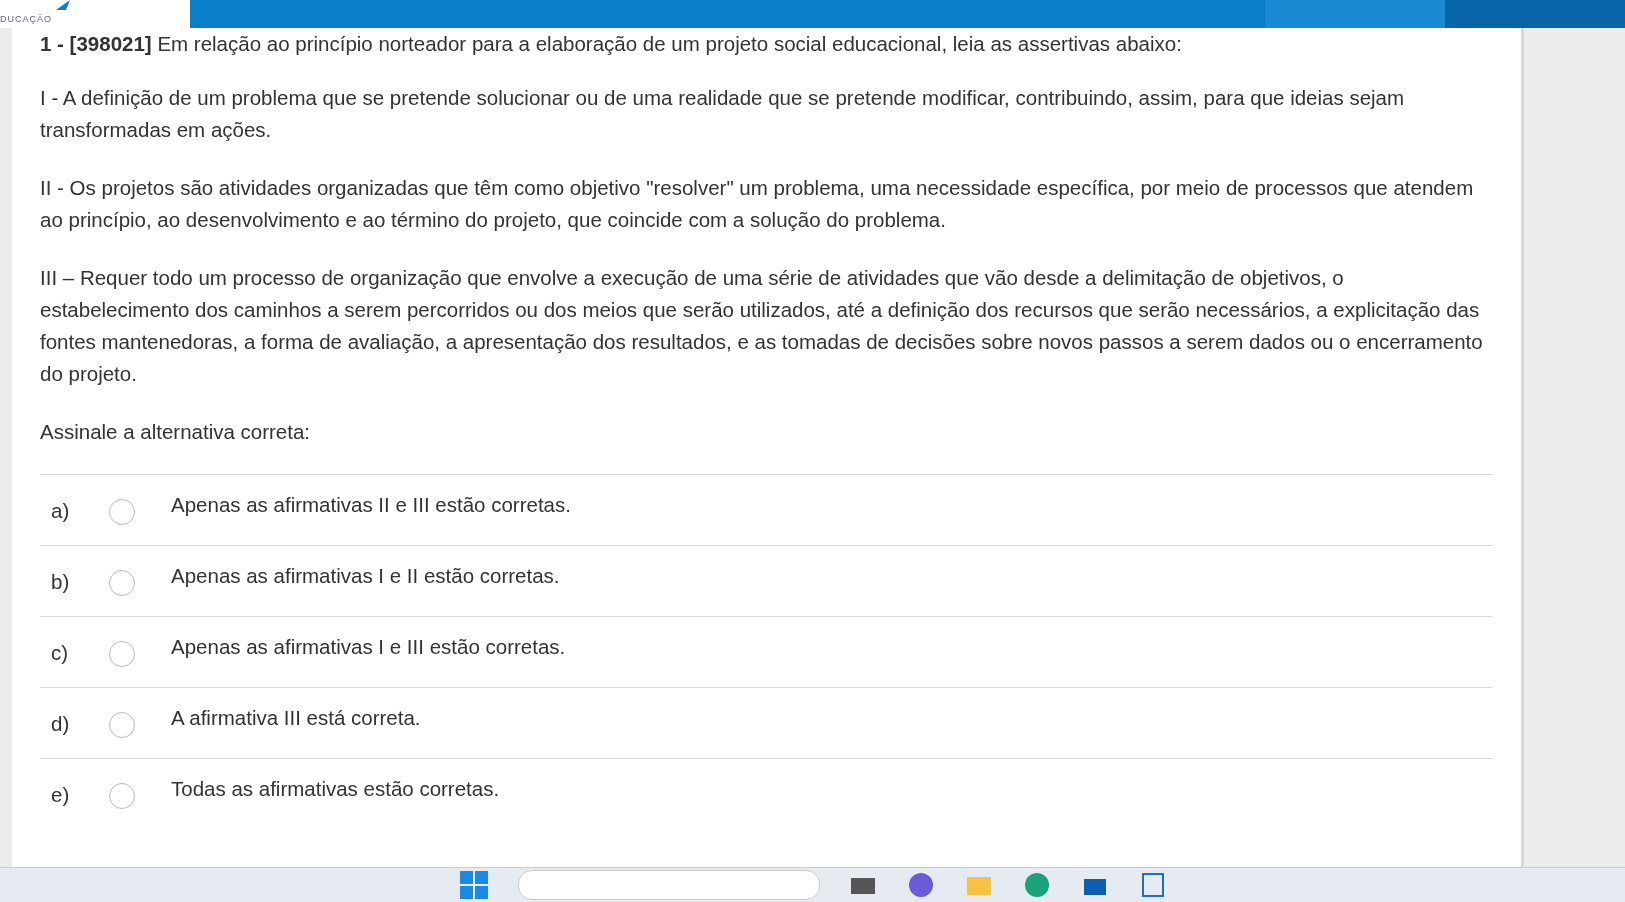  What do you see at coordinates (336, 789) in the screenshot?
I see `option-text: Todas as afirmativas estão corretas.` at bounding box center [336, 789].